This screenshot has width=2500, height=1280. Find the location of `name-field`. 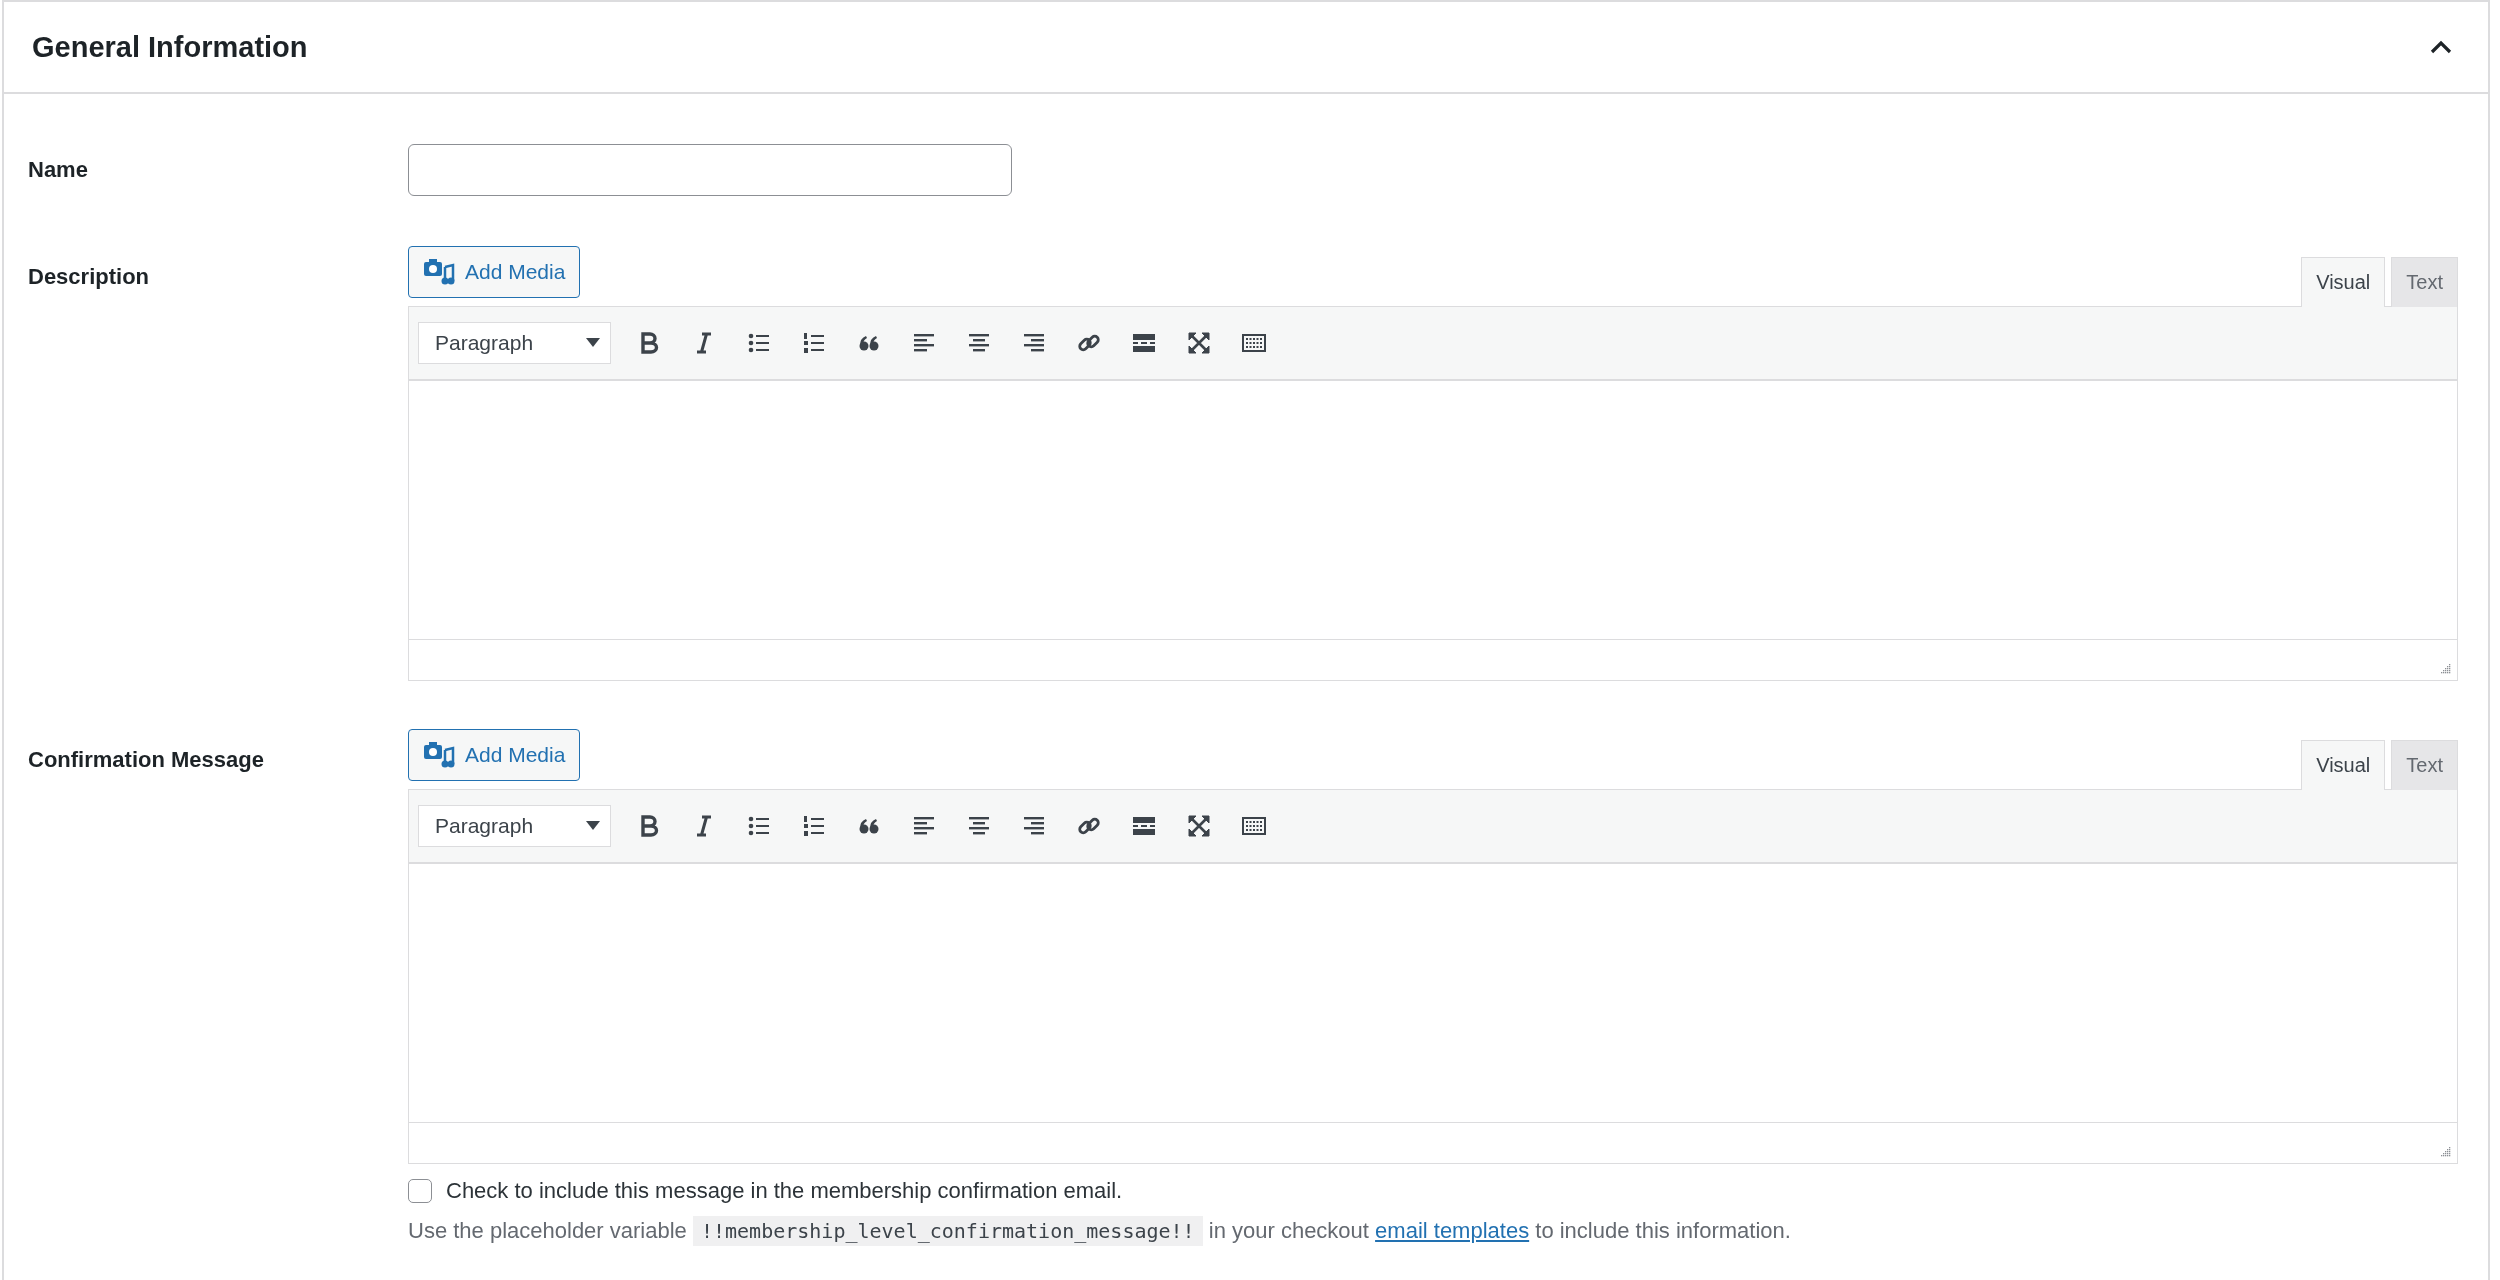

name-field is located at coordinates (710, 170).